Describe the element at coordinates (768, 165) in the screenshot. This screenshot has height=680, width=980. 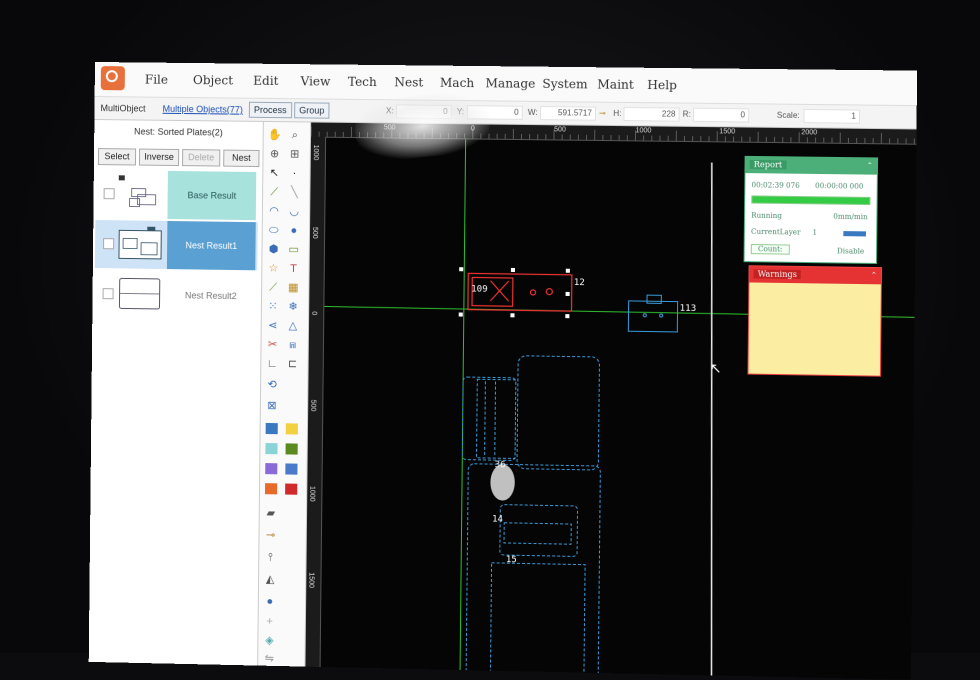
I see `report-title: Report` at that location.